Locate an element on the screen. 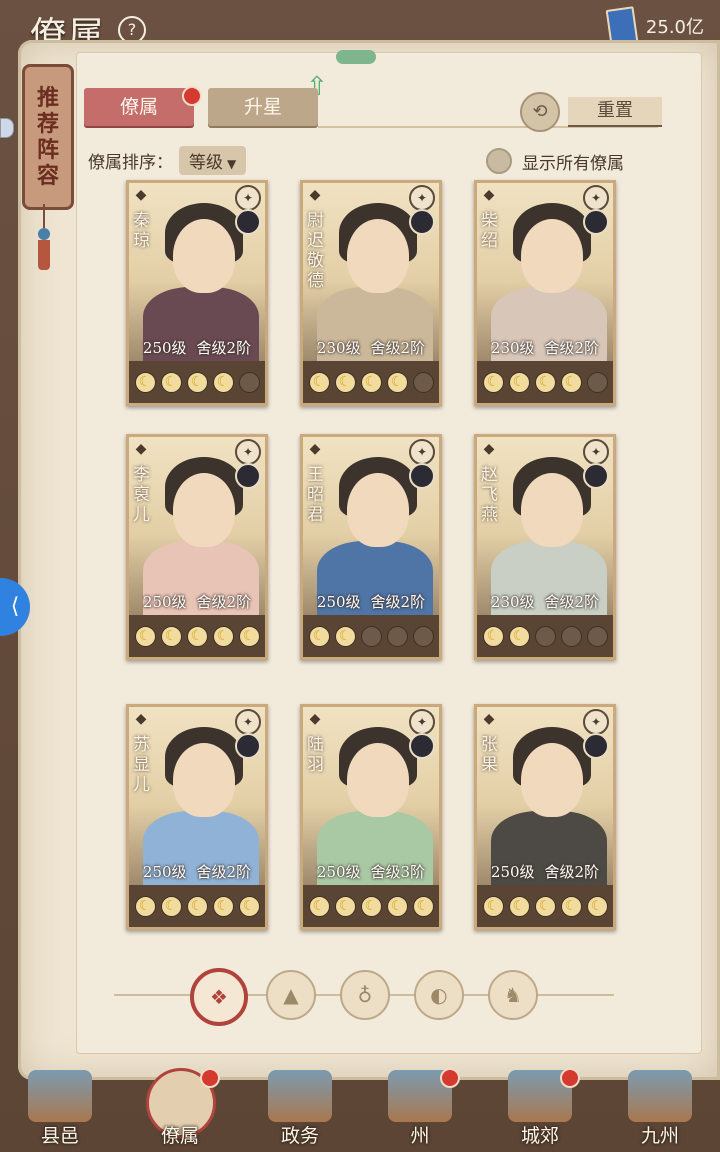 This screenshot has height=1152, width=720. nav-item: 九州 is located at coordinates (660, 1108).